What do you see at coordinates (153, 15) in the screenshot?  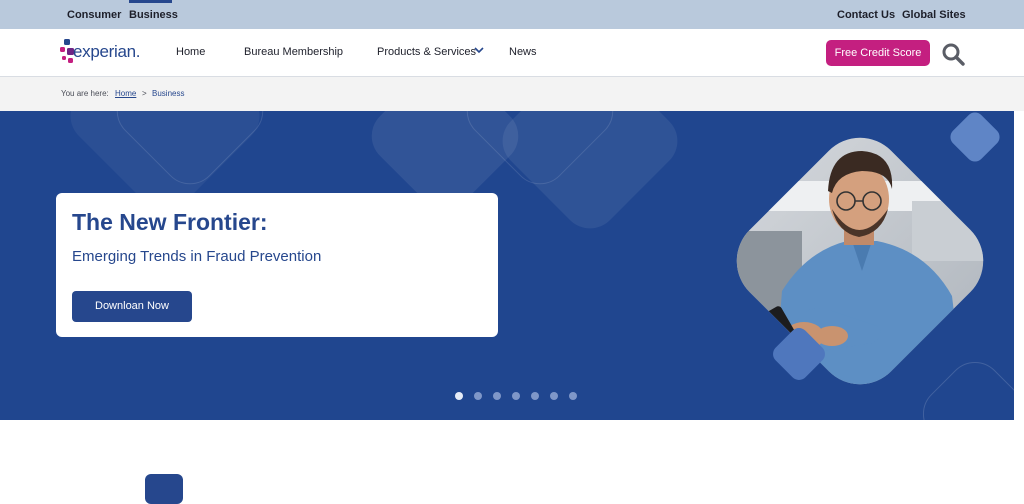 I see `business-link: Business` at bounding box center [153, 15].